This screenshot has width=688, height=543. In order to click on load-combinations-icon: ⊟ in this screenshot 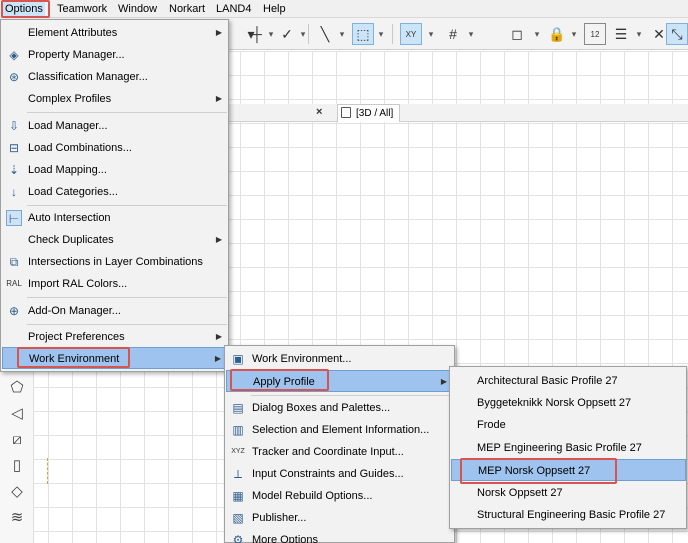, I will do `click(14, 148)`.